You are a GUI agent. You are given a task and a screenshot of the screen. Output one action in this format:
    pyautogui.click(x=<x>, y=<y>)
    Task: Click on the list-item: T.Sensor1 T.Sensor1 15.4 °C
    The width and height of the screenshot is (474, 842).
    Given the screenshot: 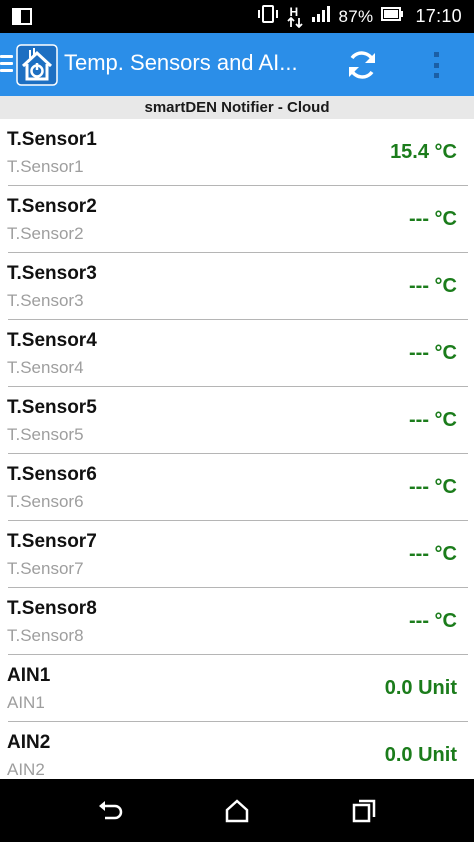 What is the action you would take?
    pyautogui.click(x=237, y=152)
    